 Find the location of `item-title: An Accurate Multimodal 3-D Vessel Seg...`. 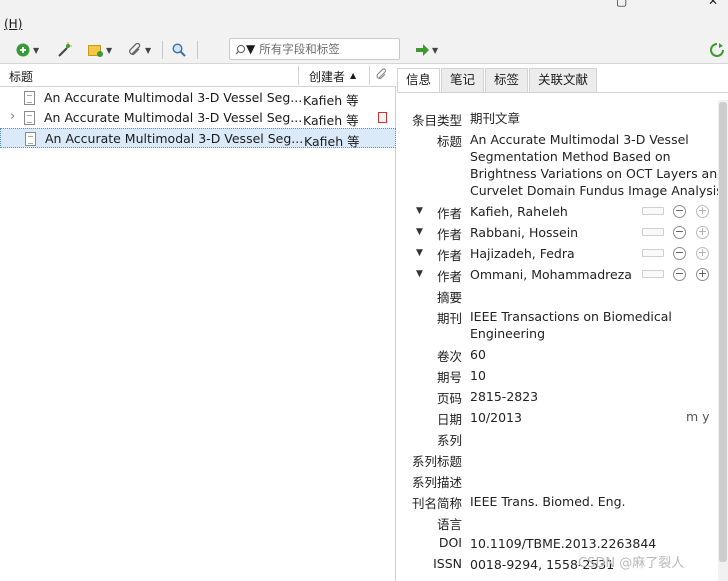

item-title: An Accurate Multimodal 3-D Vessel Seg... is located at coordinates (173, 97).